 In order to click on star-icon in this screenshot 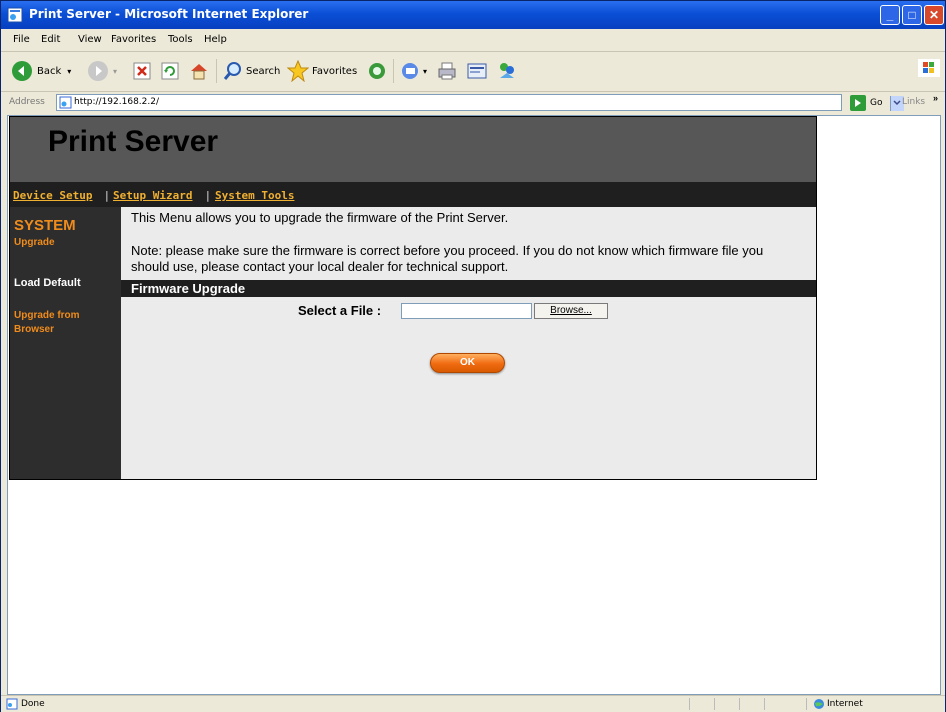, I will do `click(298, 71)`.